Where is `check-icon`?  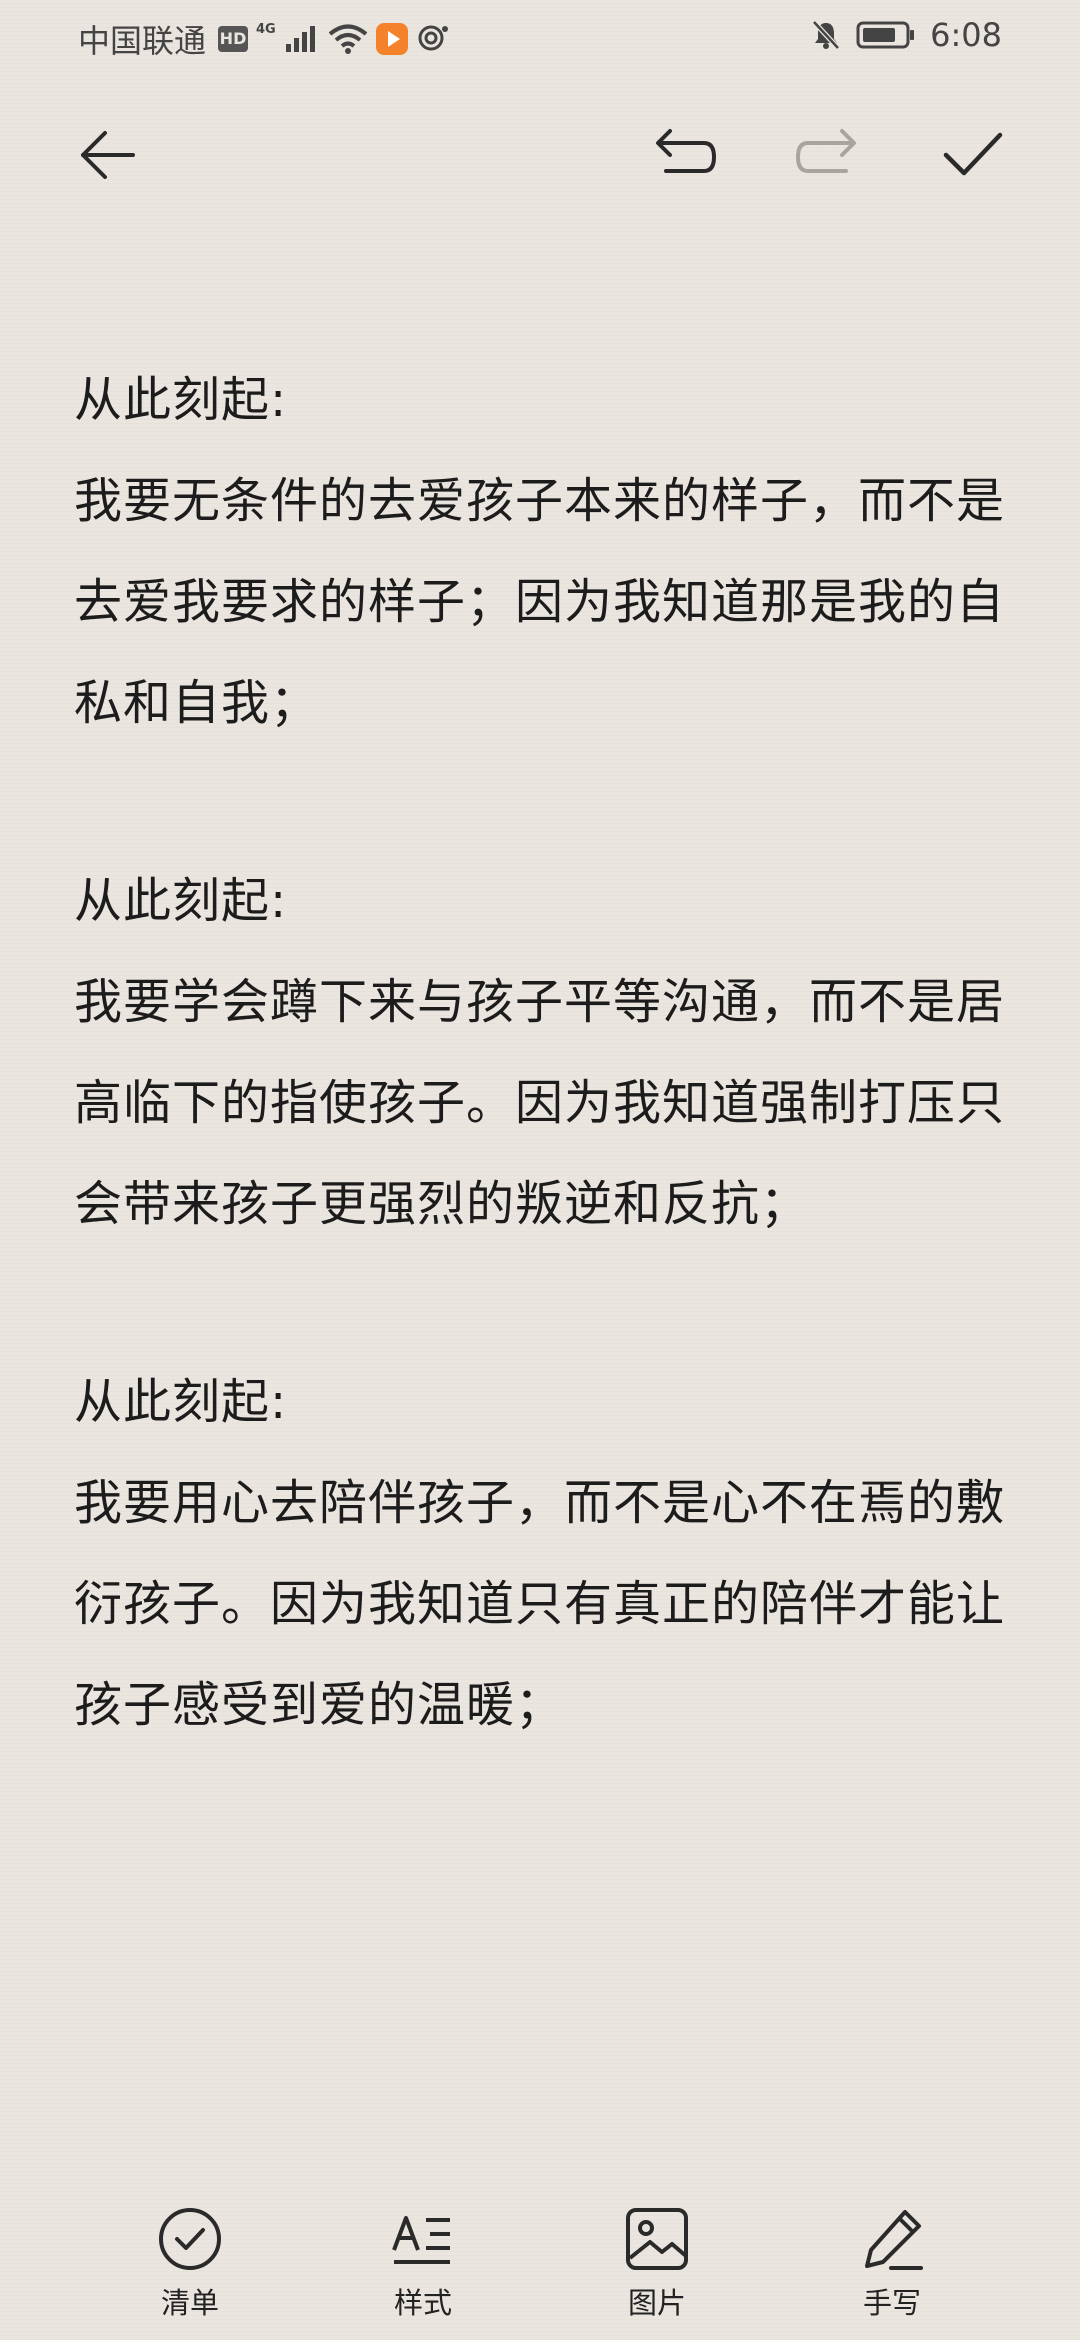 check-icon is located at coordinates (973, 154).